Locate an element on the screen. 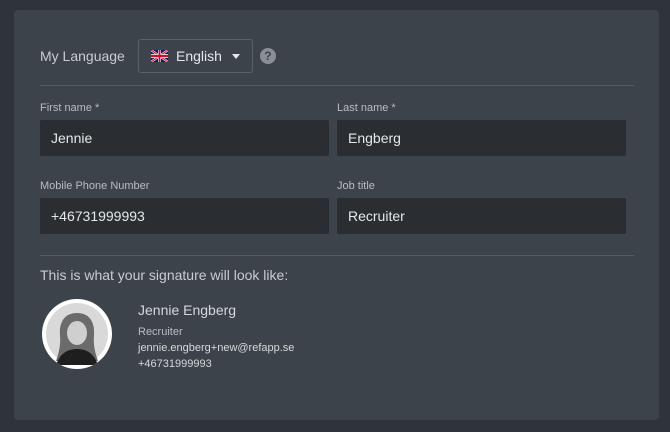 Image resolution: width=670 pixels, height=432 pixels. question-circle-icon: ? is located at coordinates (267, 56).